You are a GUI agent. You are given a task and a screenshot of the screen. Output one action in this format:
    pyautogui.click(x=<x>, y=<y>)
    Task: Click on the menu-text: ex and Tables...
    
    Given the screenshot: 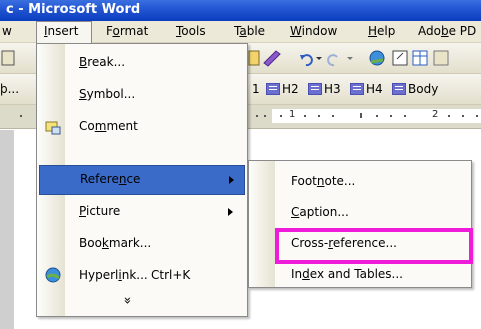 What is the action you would take?
    pyautogui.click(x=356, y=274)
    